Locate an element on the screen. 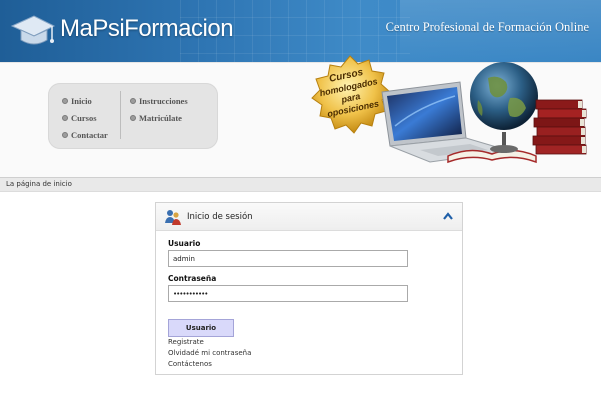 Image resolution: width=601 pixels, height=407 pixels. menu-item-matriculate: Matricúlate is located at coordinates (156, 118).